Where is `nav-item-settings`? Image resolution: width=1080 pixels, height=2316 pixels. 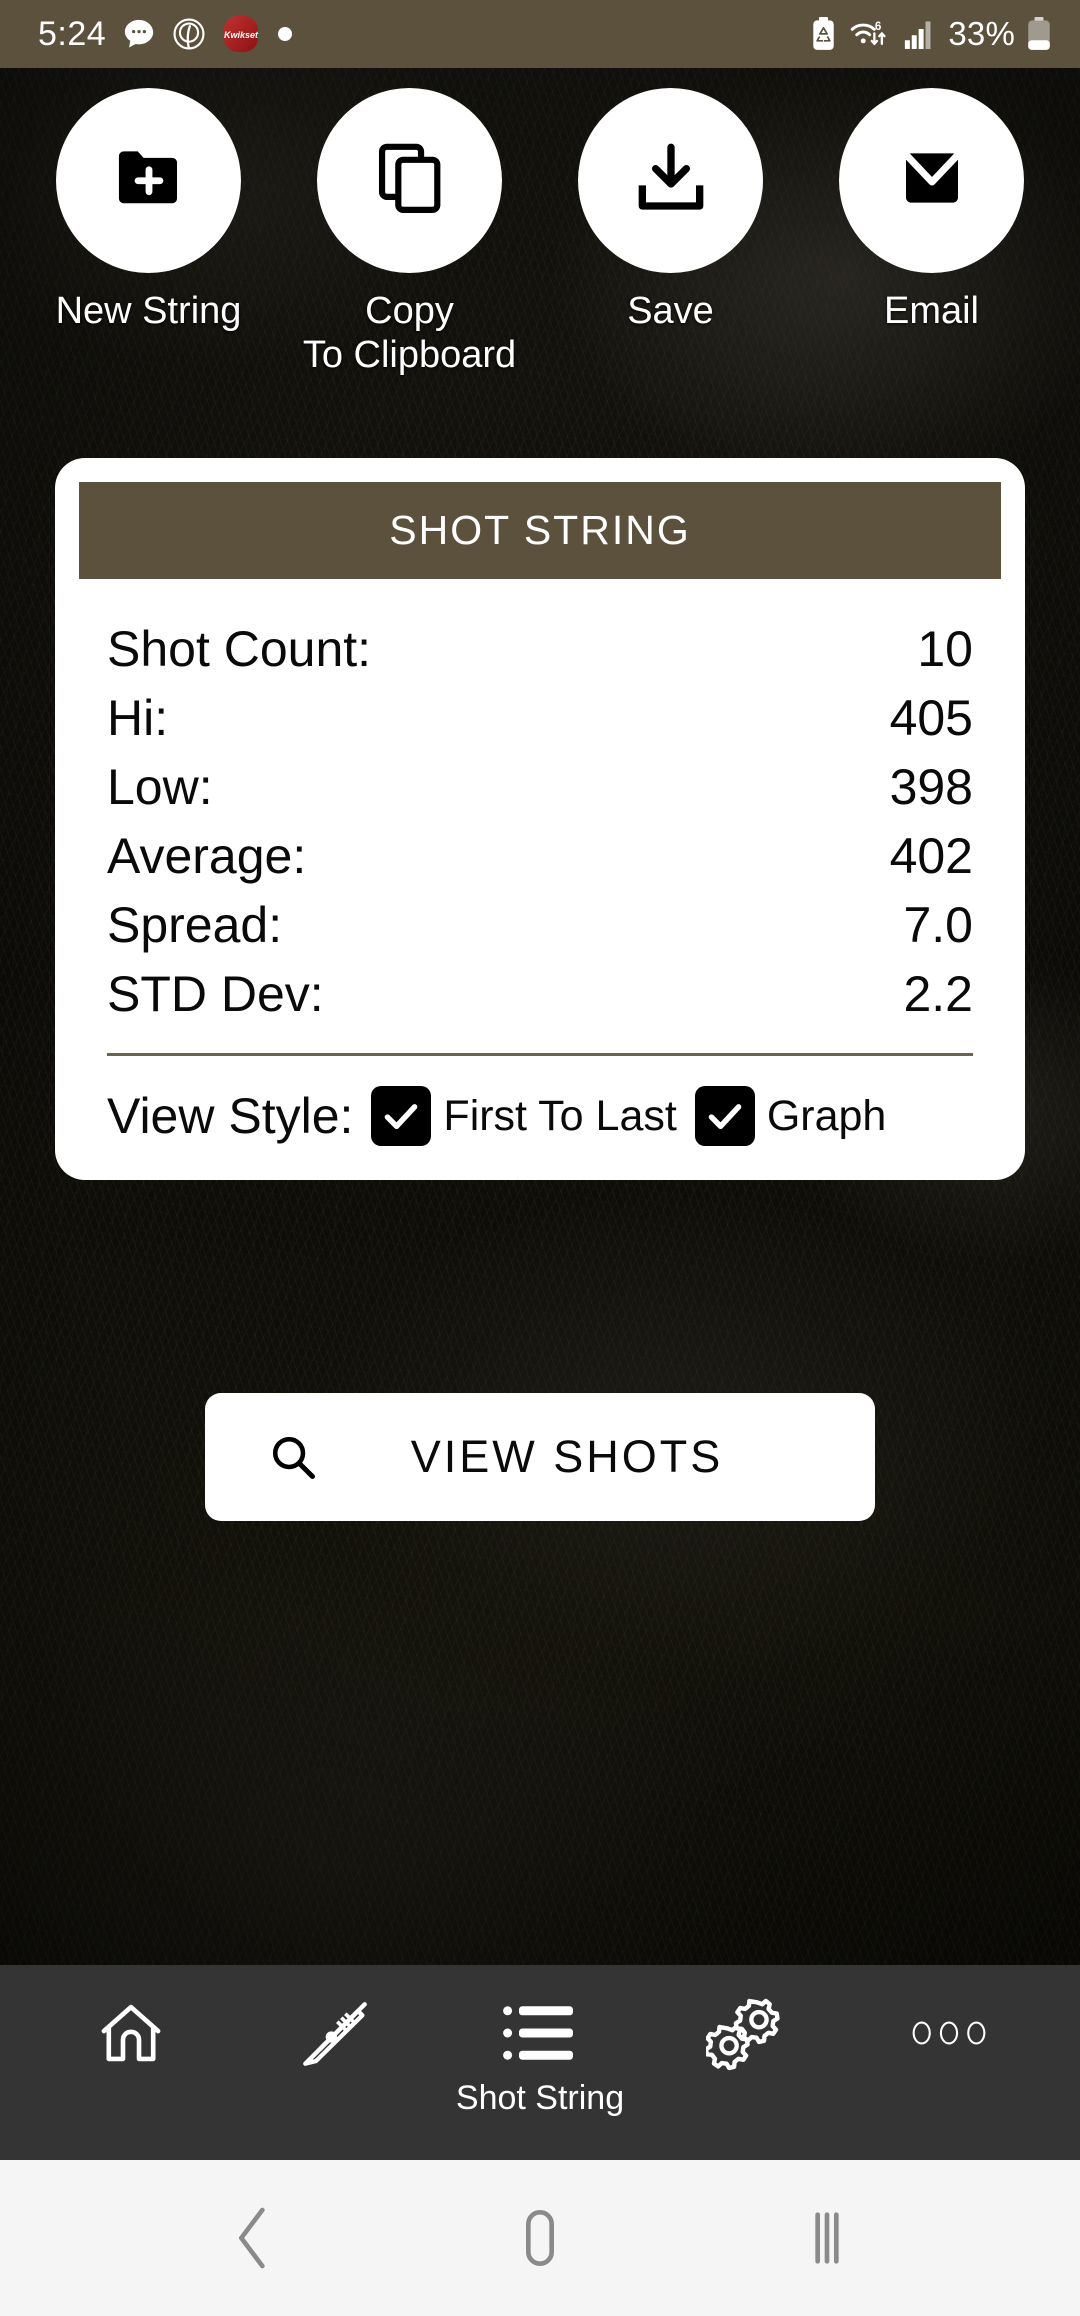
nav-item-settings is located at coordinates (745, 2036).